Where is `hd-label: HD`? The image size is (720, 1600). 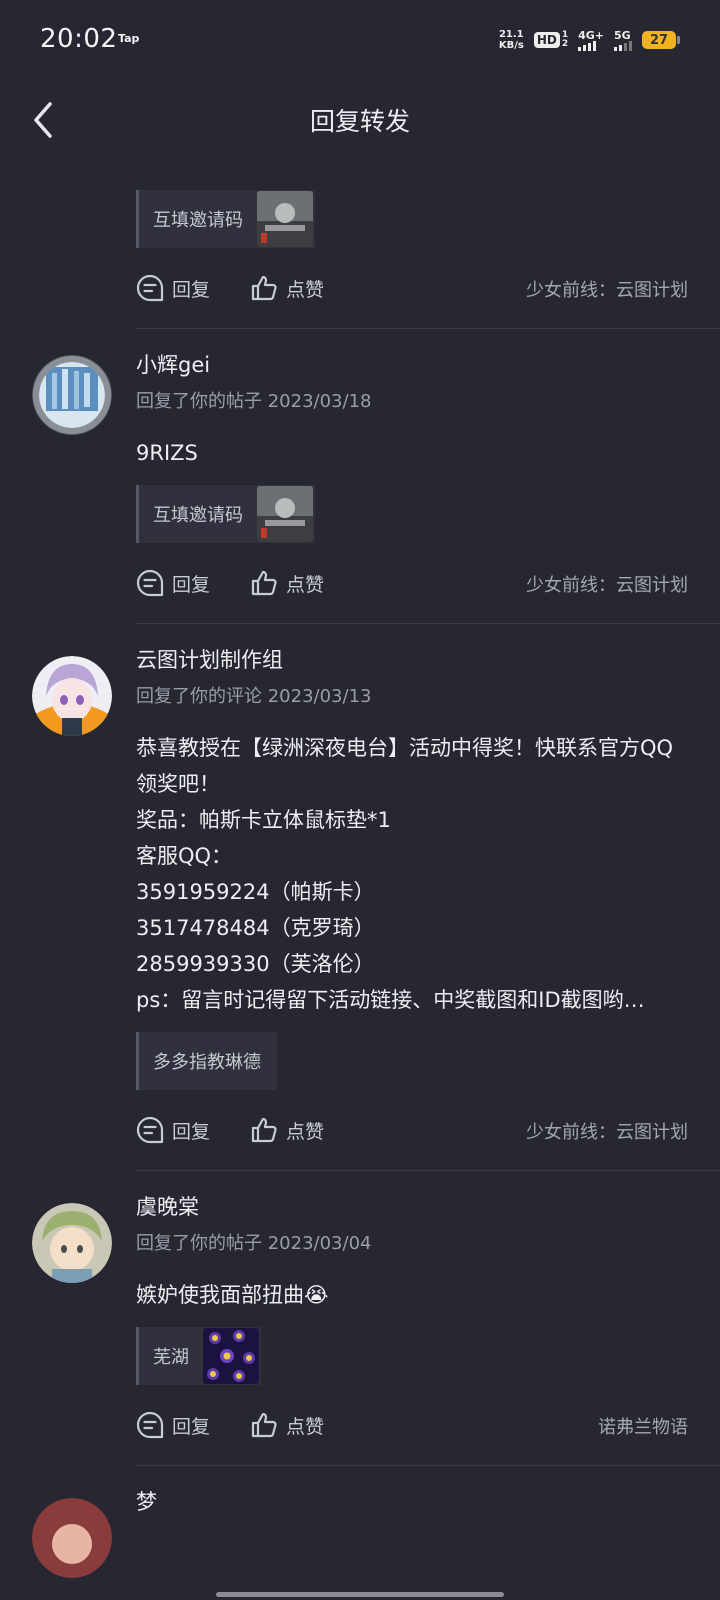 hd-label: HD is located at coordinates (546, 40).